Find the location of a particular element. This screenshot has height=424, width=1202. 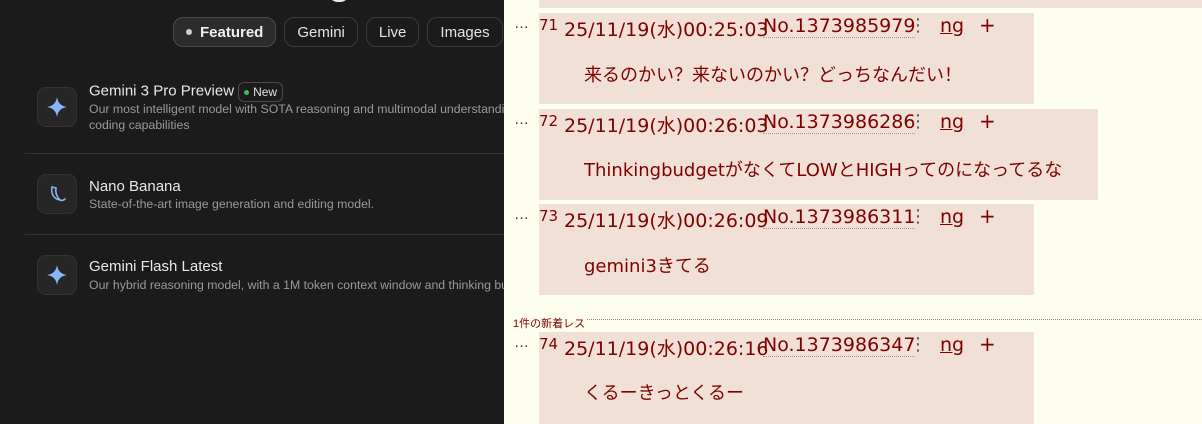

post-id-link: No.1373986286 is located at coordinates (839, 122).